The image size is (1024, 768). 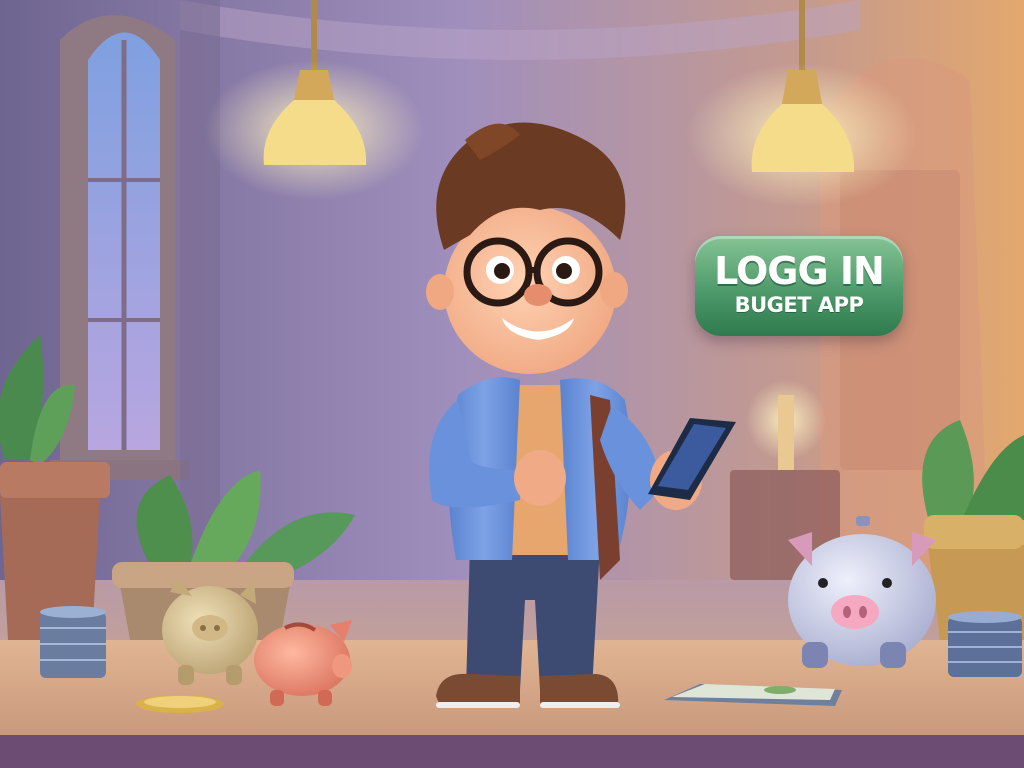 I want to click on coin-stack-left, so click(x=73, y=642).